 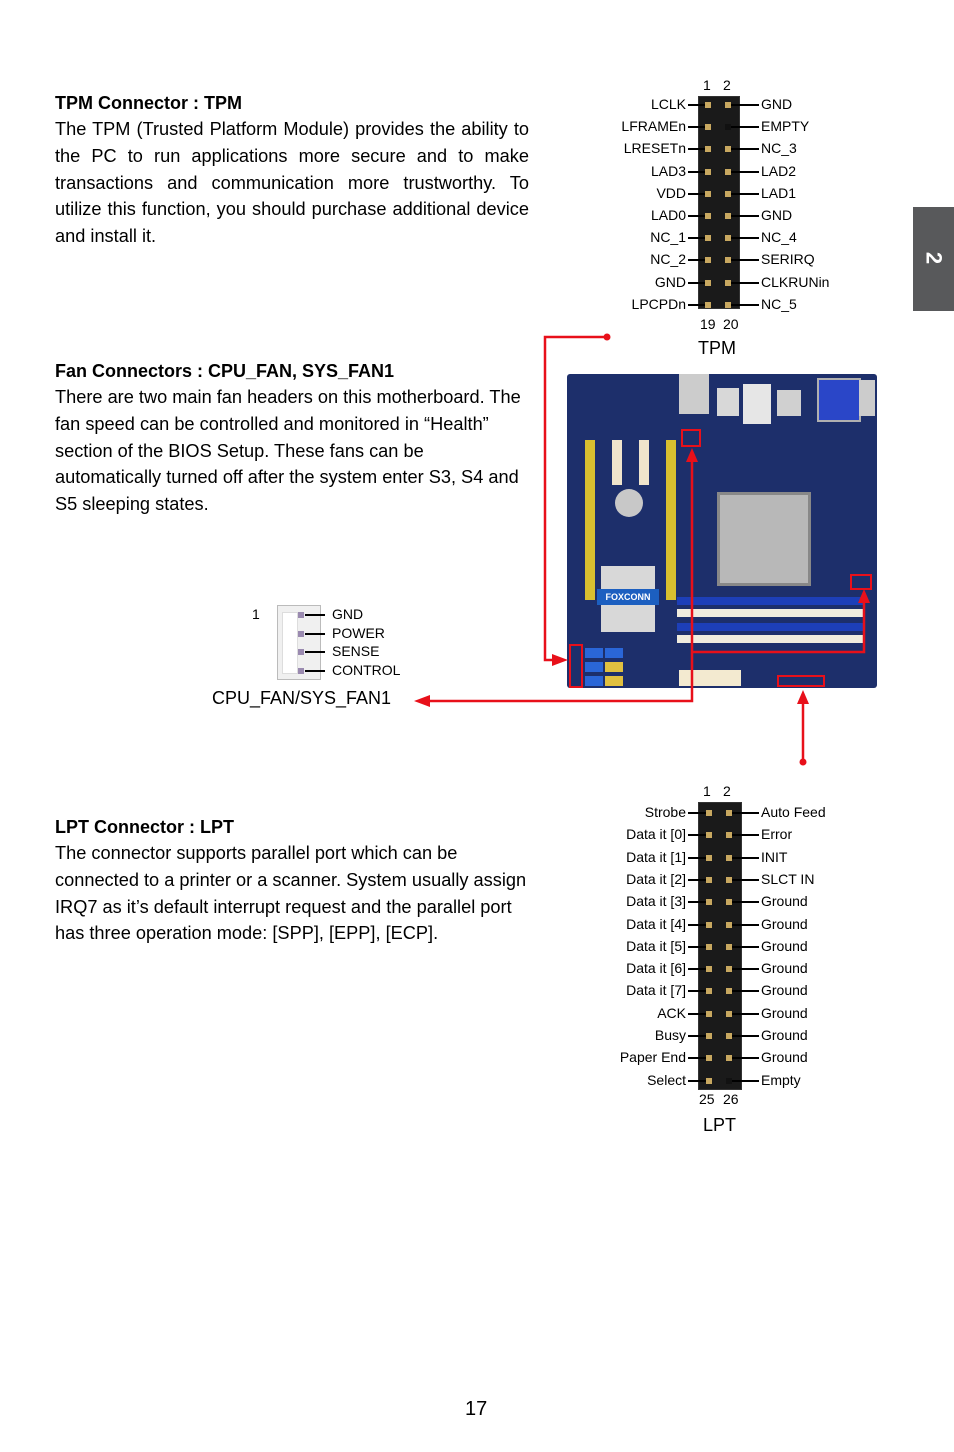 What do you see at coordinates (728, 402) in the screenshot?
I see `rear-io-usb` at bounding box center [728, 402].